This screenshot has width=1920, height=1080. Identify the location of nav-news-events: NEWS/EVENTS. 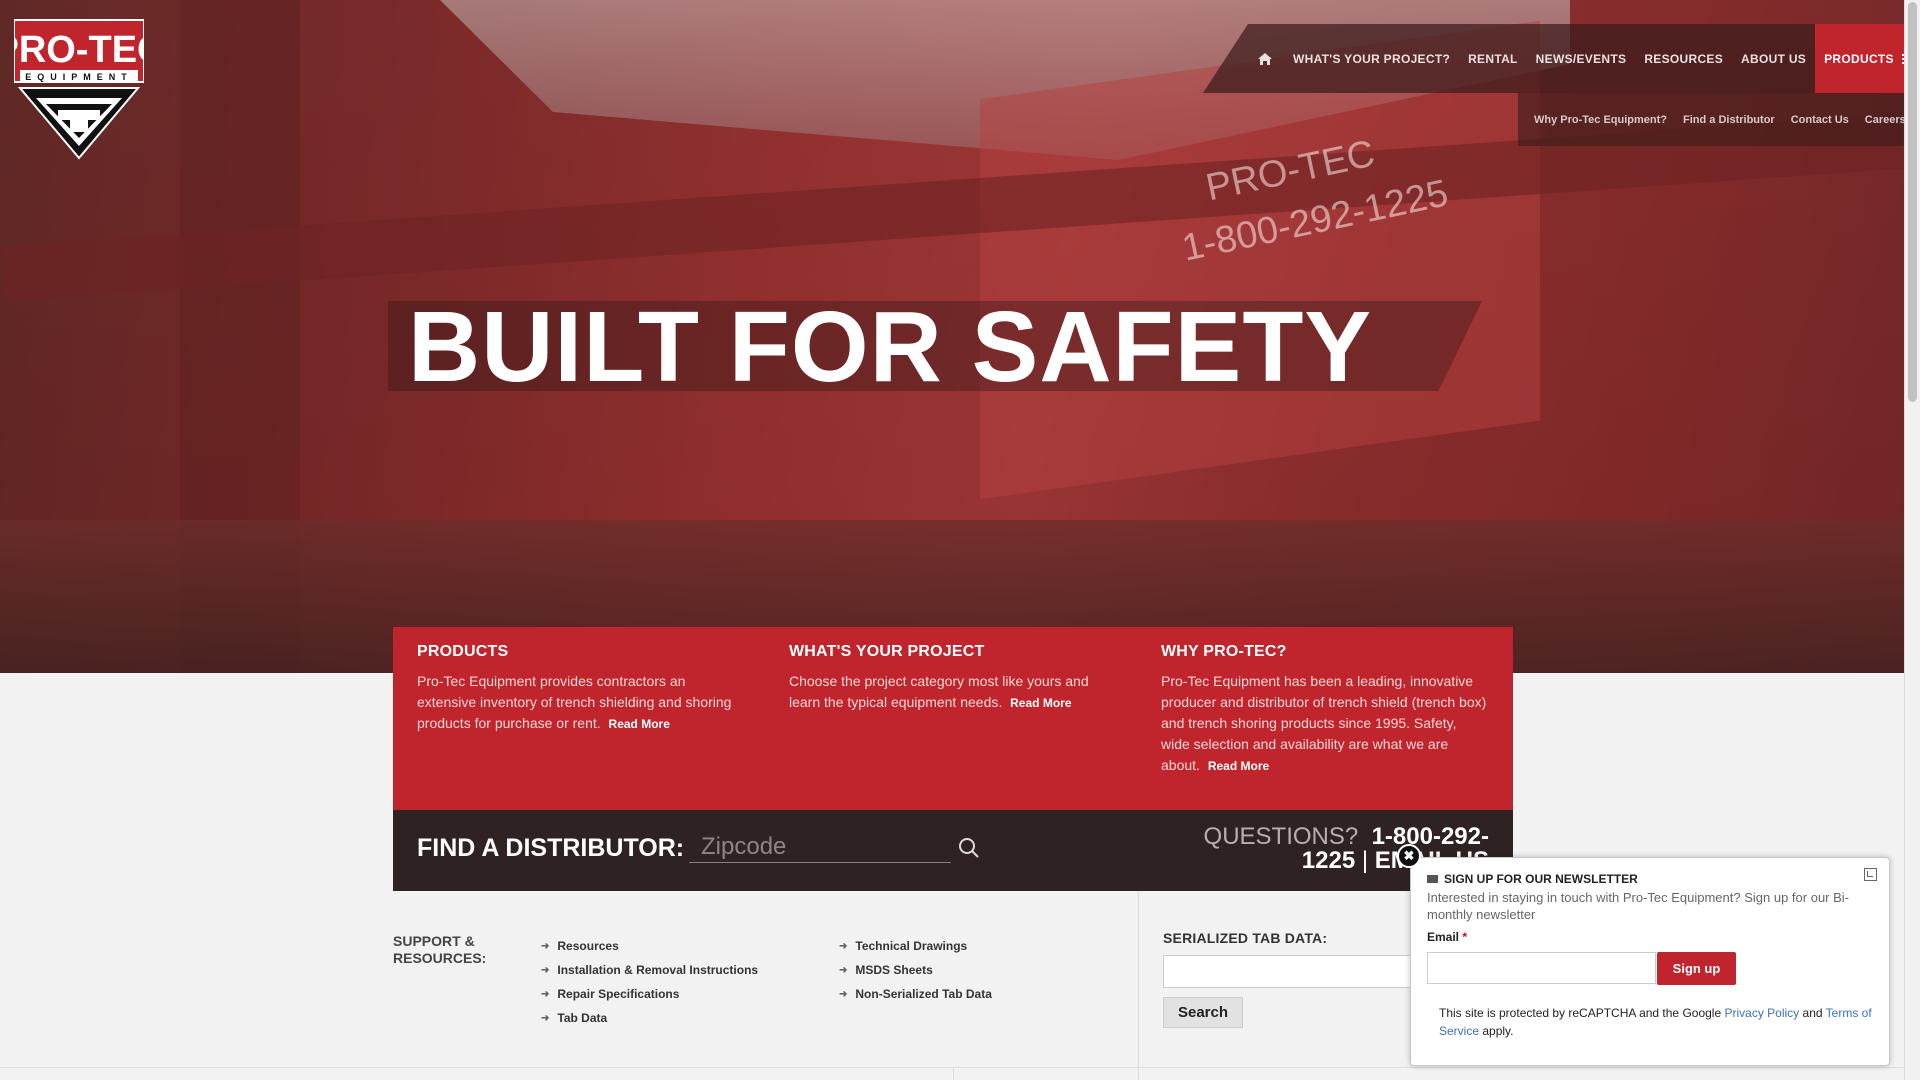
(1581, 58).